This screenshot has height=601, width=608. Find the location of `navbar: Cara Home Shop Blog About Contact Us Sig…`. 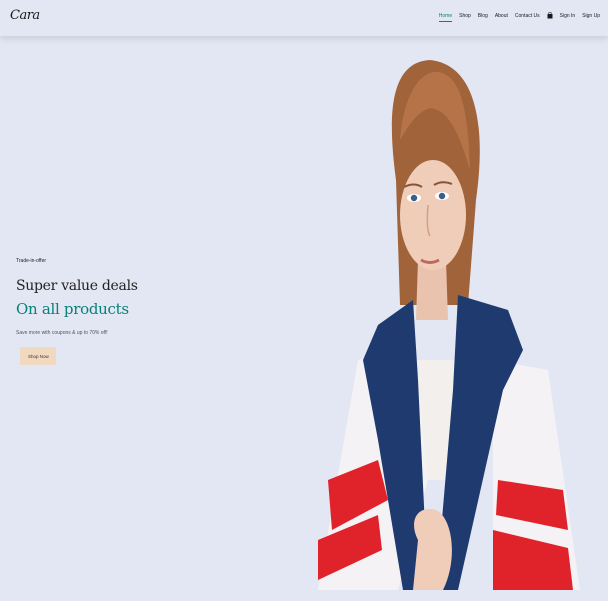

navbar: Cara Home Shop Blog About Contact Us Sig… is located at coordinates (304, 18).